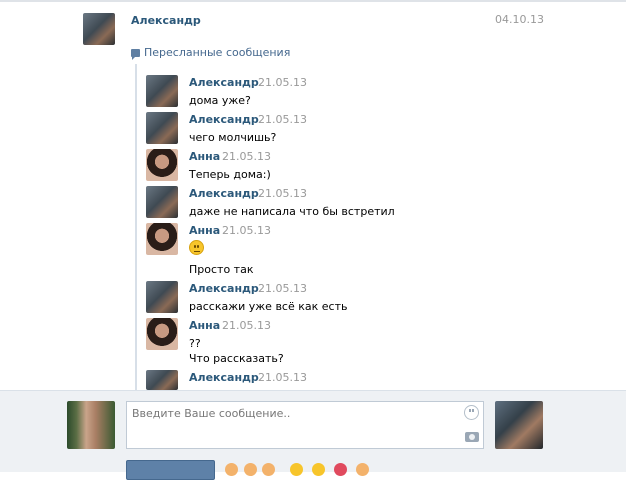 This screenshot has height=480, width=626. What do you see at coordinates (99, 29) in the screenshot?
I see `sender-avatar` at bounding box center [99, 29].